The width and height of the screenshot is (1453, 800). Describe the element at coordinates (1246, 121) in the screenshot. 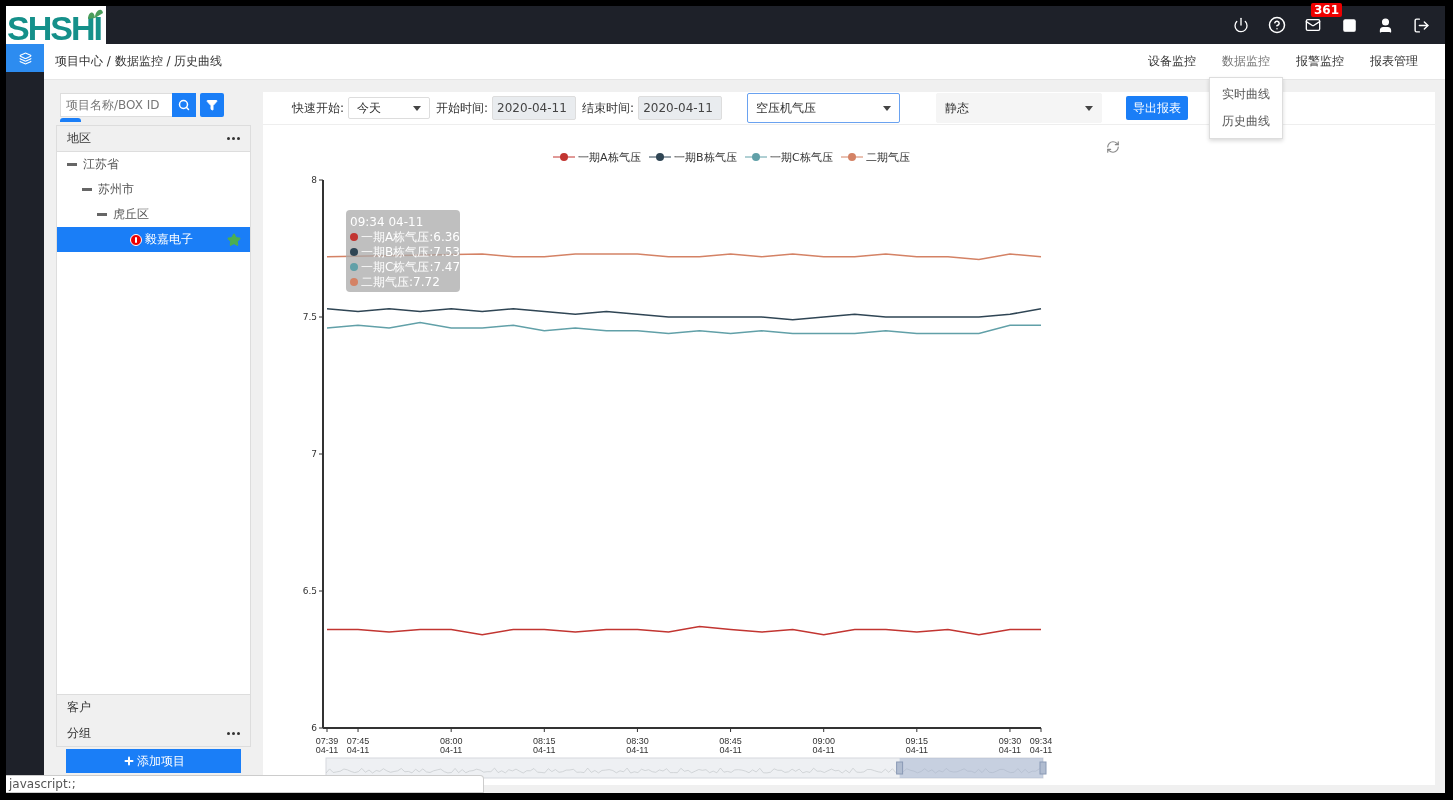

I see `menu-item: 历史曲线` at that location.